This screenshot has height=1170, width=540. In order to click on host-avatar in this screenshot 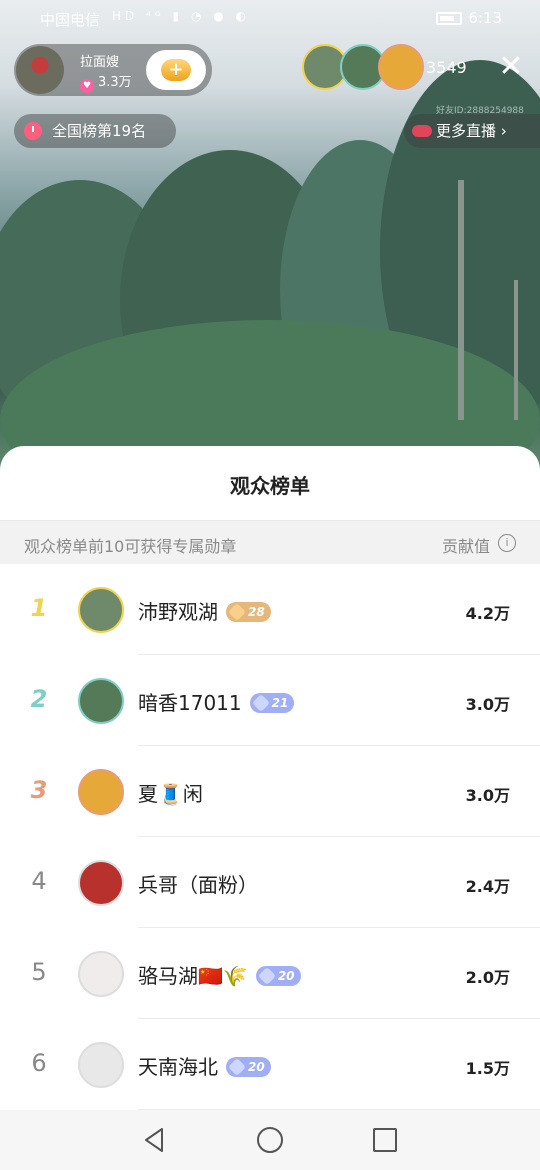, I will do `click(40, 70)`.